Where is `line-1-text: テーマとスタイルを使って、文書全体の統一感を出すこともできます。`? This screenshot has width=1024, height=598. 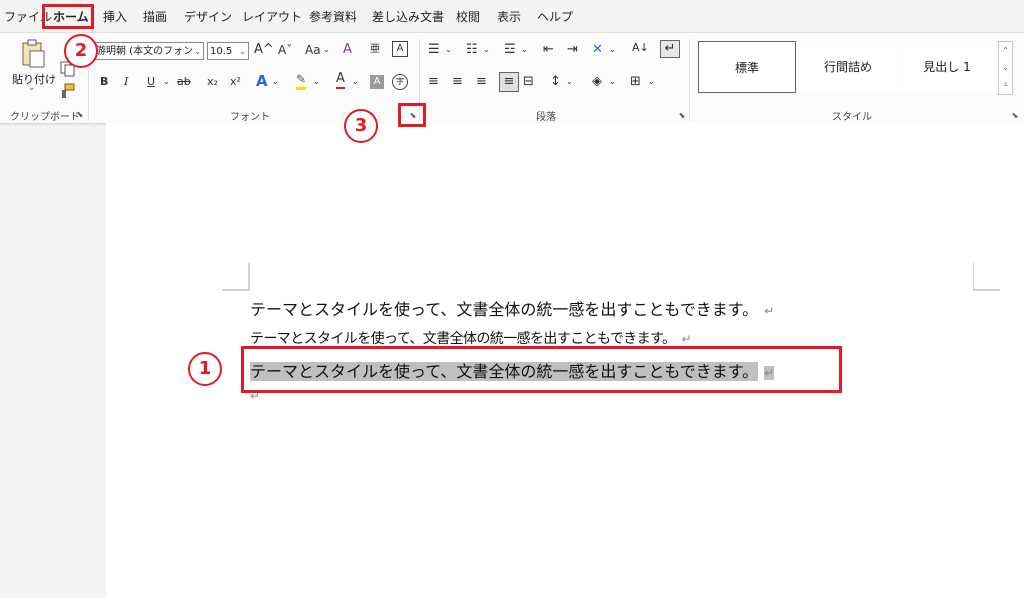 line-1-text: テーマとスタイルを使って、文書全体の統一感を出すこともできます。 is located at coordinates (504, 309).